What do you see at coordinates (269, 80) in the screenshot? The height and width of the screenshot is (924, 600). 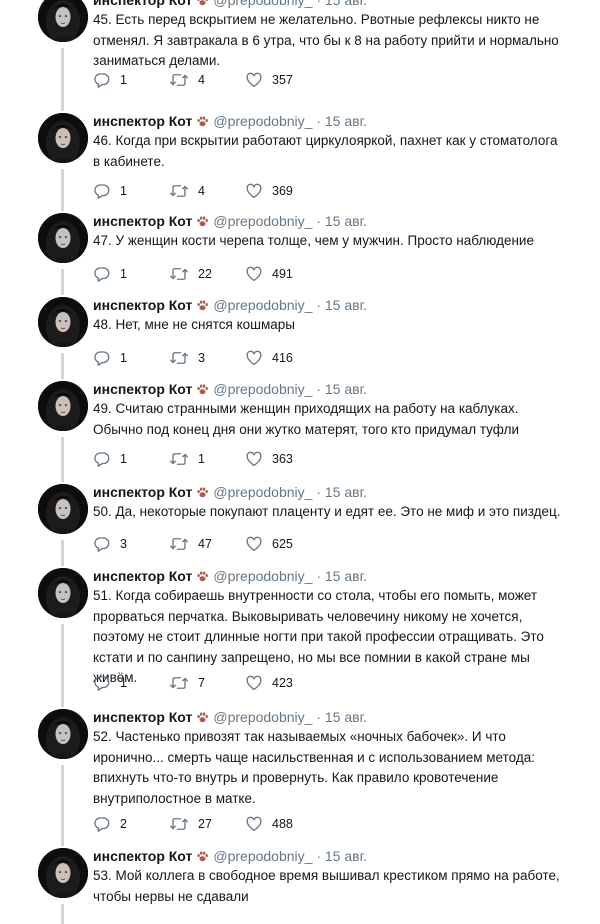 I see `like-button: 357` at bounding box center [269, 80].